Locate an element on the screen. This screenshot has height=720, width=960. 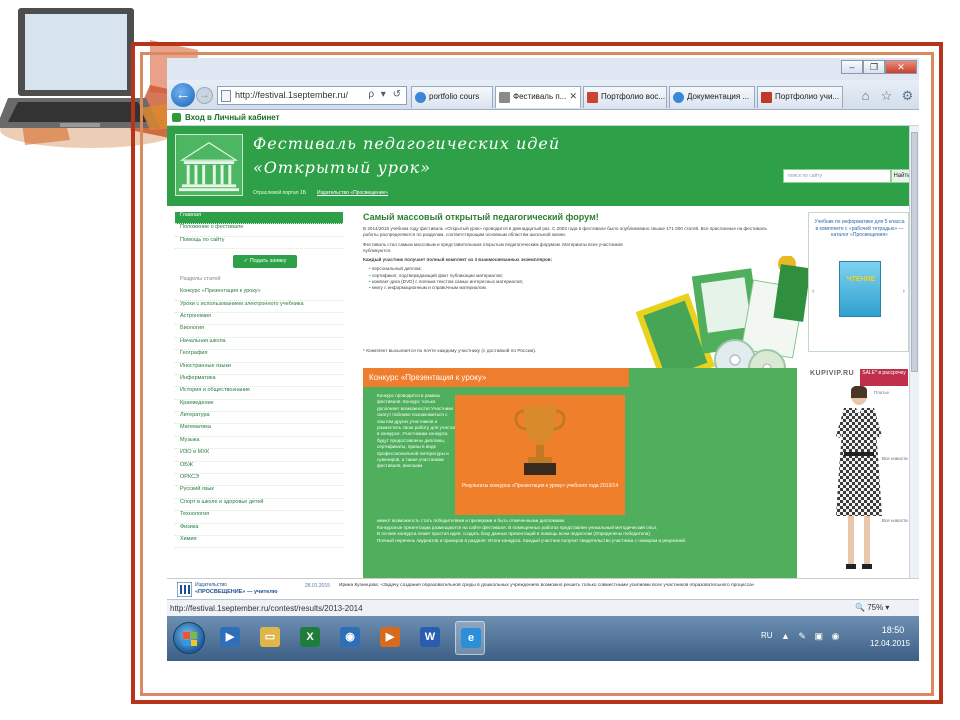
sidebar-section-heading: Разделы статей is located at coordinates (200, 279).